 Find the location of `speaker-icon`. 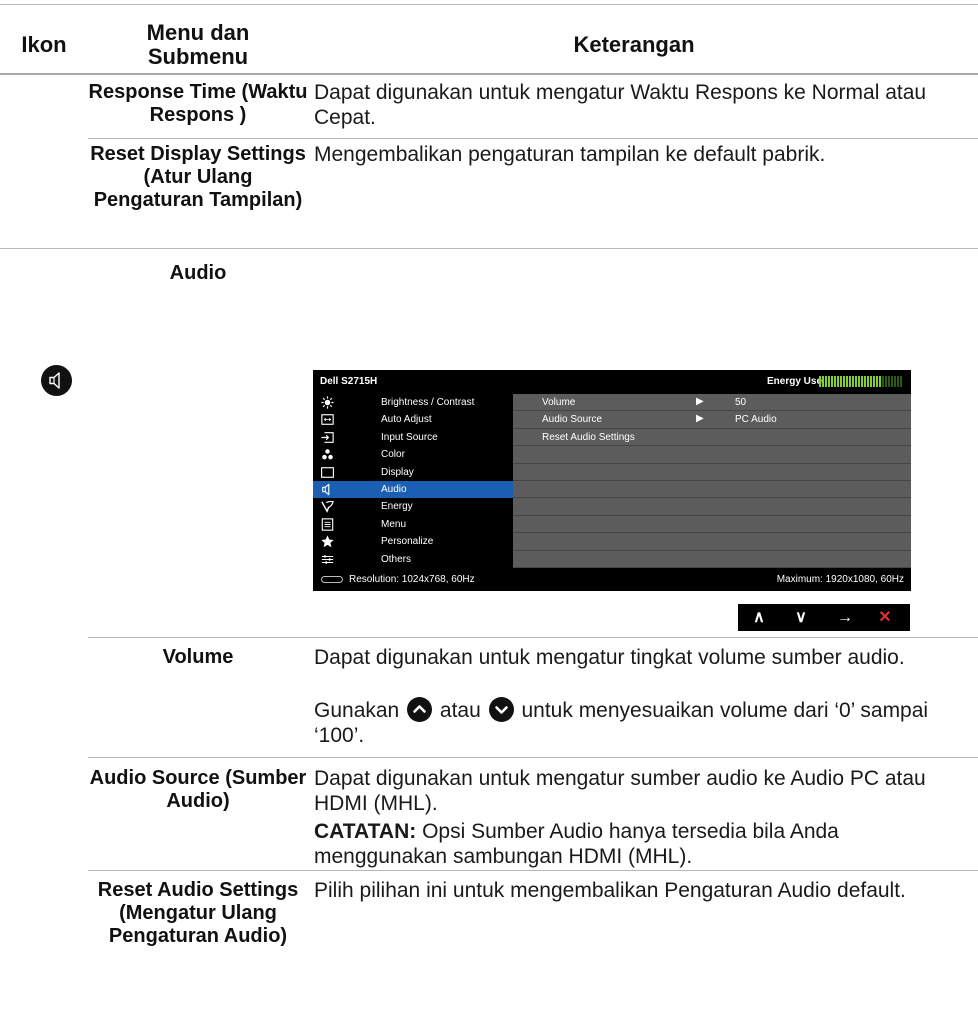

speaker-icon is located at coordinates (56, 380).